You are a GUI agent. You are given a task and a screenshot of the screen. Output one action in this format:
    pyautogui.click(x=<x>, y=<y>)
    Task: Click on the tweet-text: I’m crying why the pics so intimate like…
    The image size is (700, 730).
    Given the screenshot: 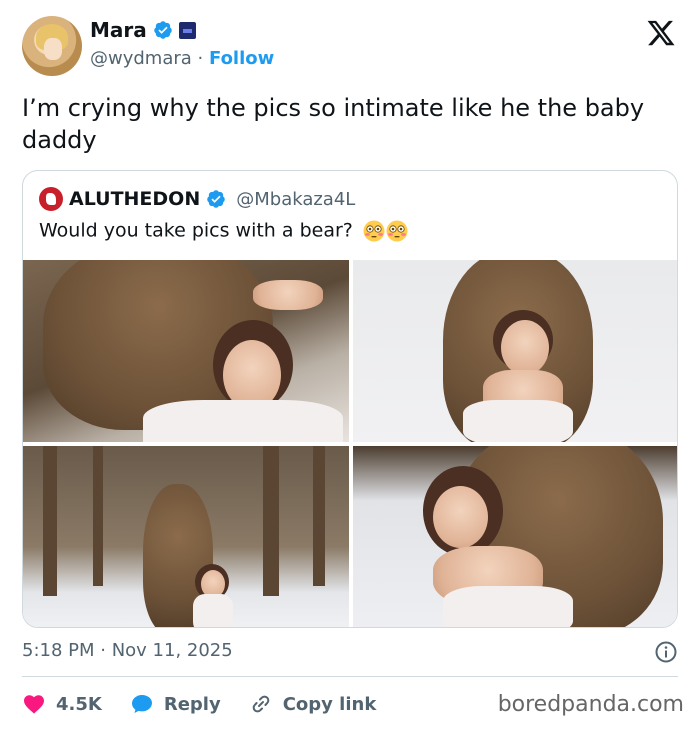 What is the action you would take?
    pyautogui.click(x=333, y=124)
    